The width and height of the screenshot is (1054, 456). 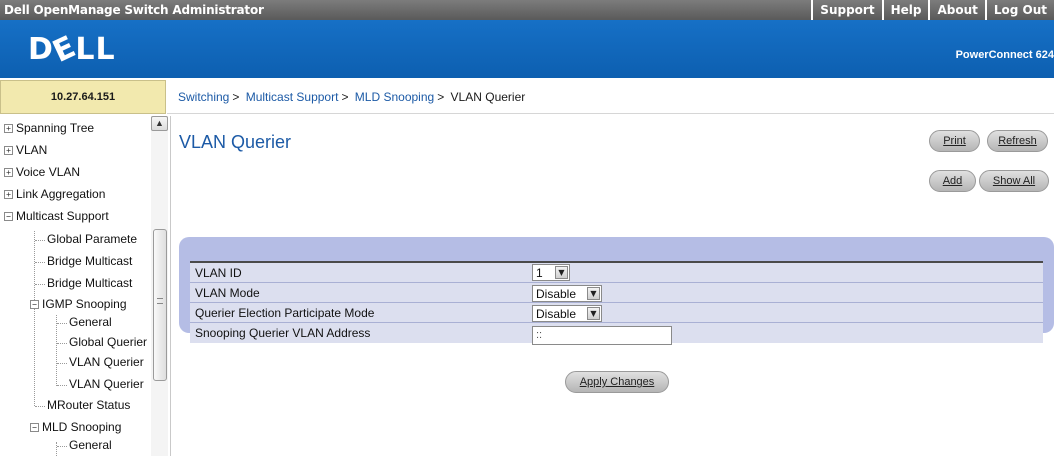 What do you see at coordinates (75, 427) in the screenshot?
I see `sidebar-item-mld-snooping: − MLD Snooping` at bounding box center [75, 427].